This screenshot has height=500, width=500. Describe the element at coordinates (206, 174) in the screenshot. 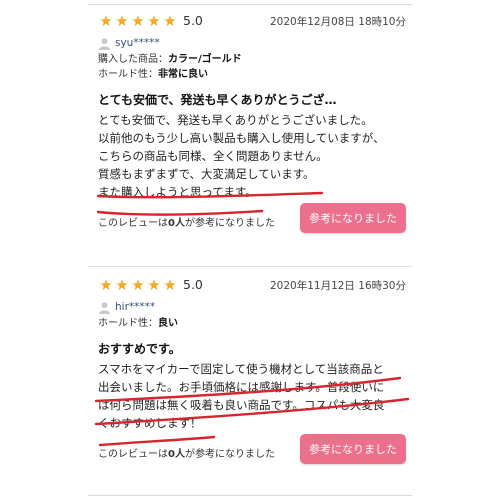

I see `review-line: 質感もまずまずで、大変満足しています。` at that location.